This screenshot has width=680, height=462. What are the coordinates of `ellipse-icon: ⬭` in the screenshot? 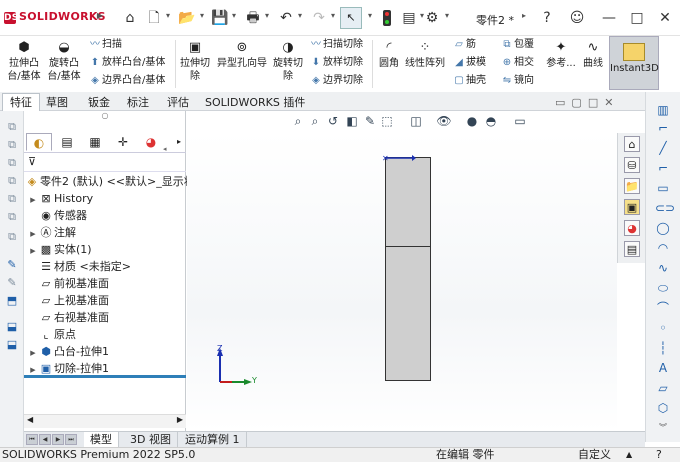 It's located at (663, 288).